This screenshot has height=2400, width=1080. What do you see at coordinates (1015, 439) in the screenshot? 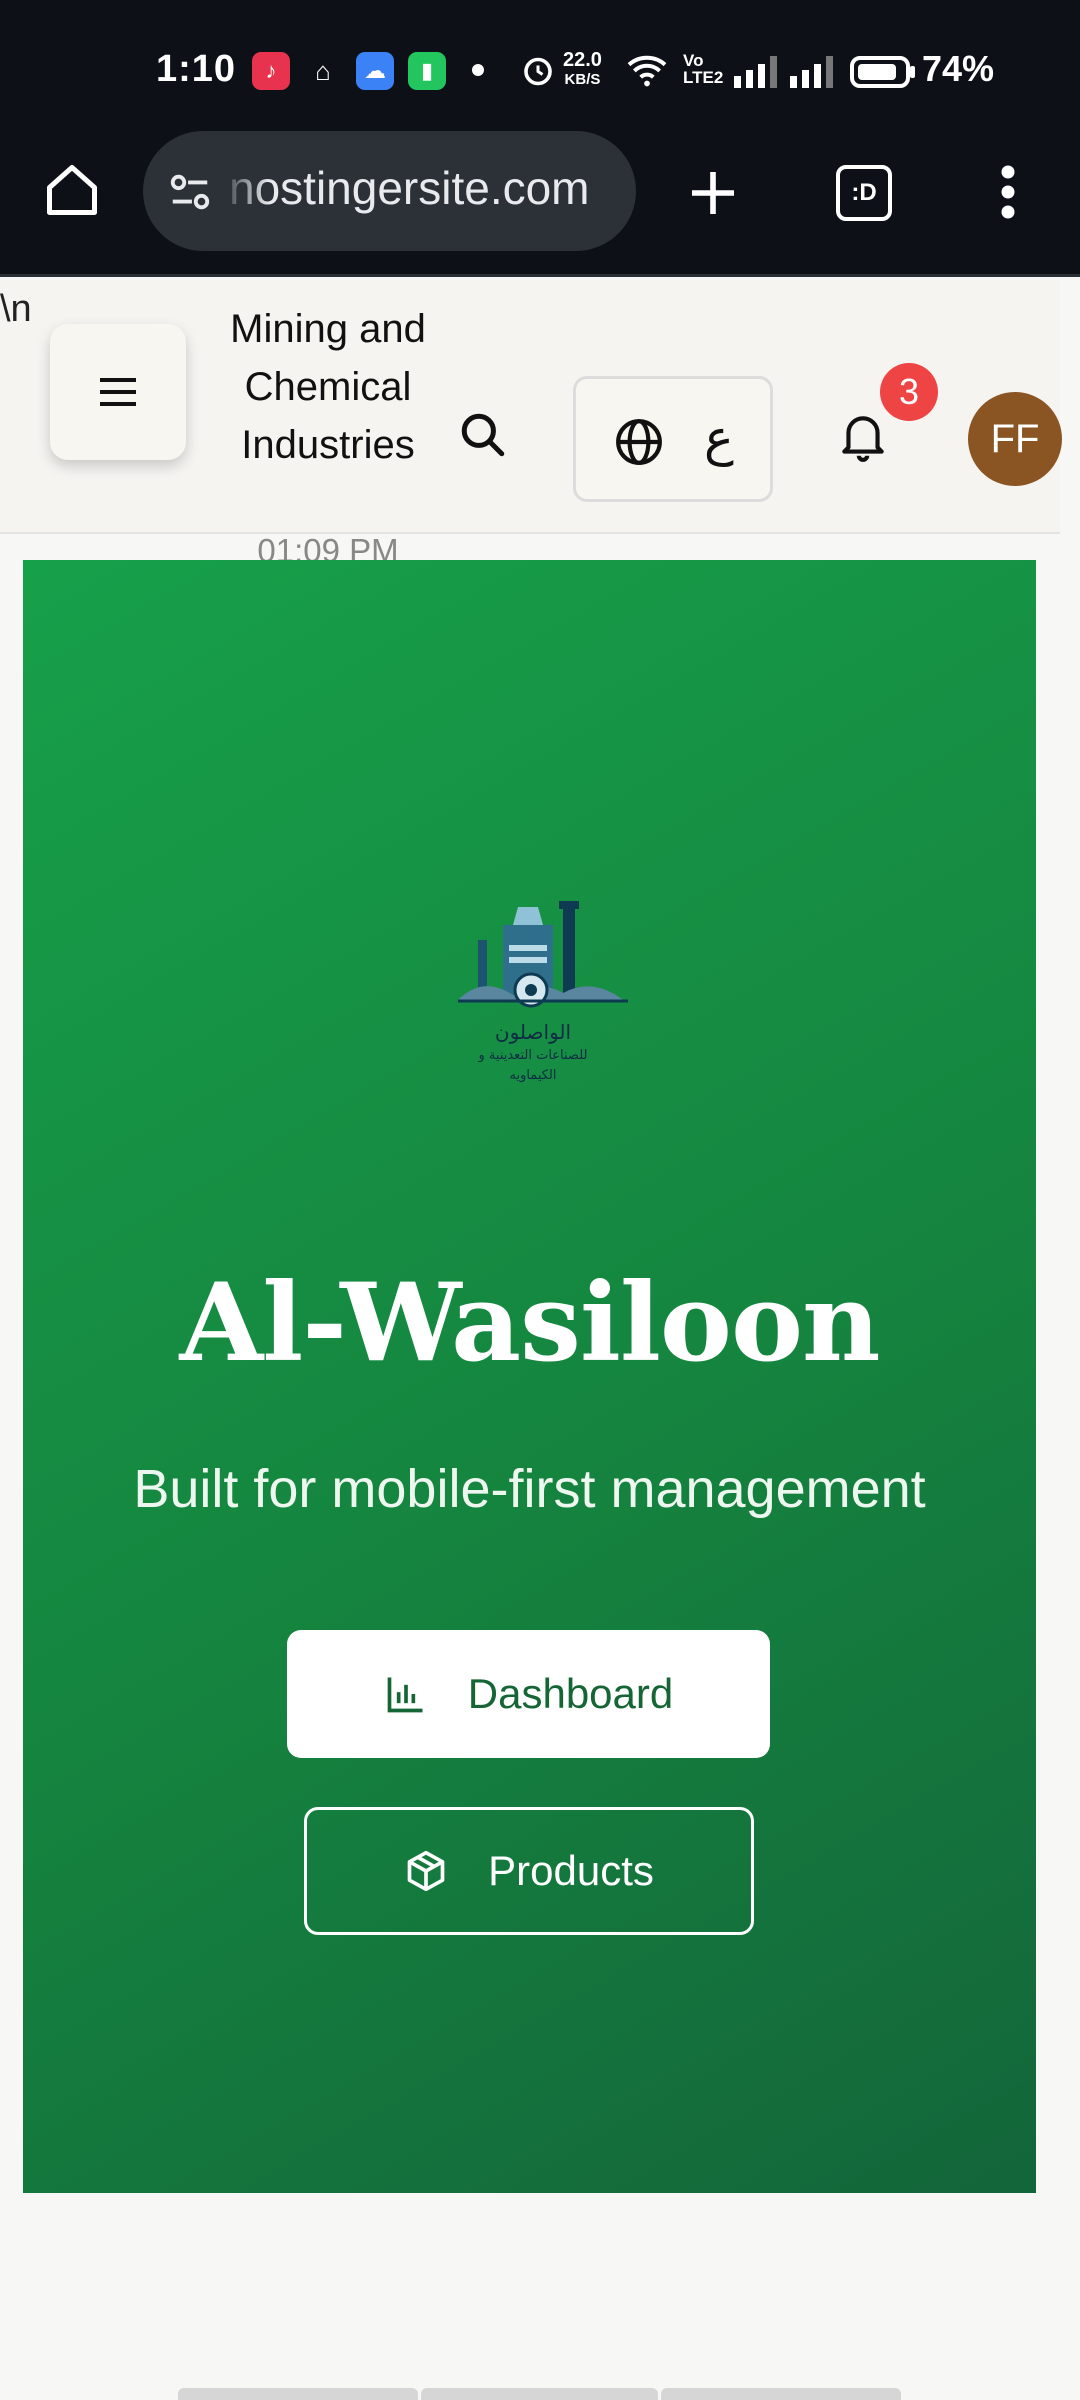
I see `avatar: FF` at bounding box center [1015, 439].